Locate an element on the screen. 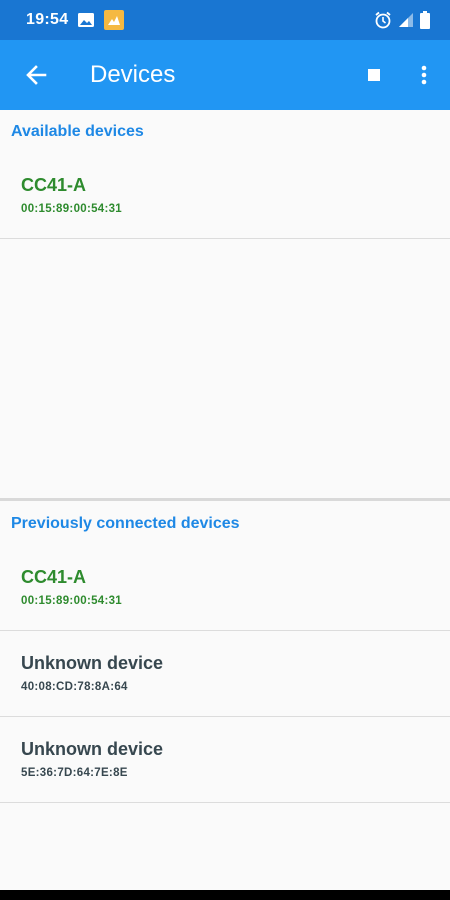  section-divider is located at coordinates (225, 499).